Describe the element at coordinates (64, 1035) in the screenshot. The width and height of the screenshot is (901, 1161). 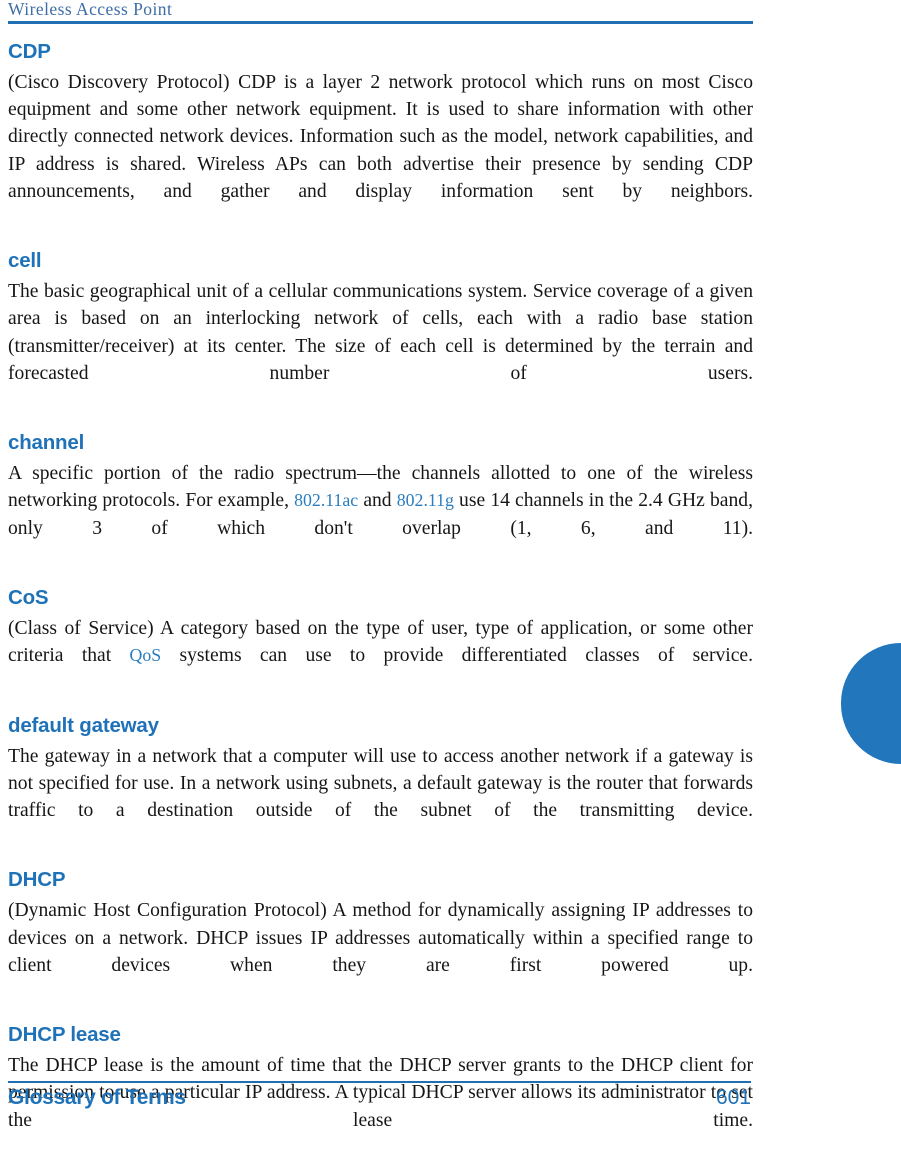
I see `term-heading-dhcp-lease: DHCP lease` at that location.